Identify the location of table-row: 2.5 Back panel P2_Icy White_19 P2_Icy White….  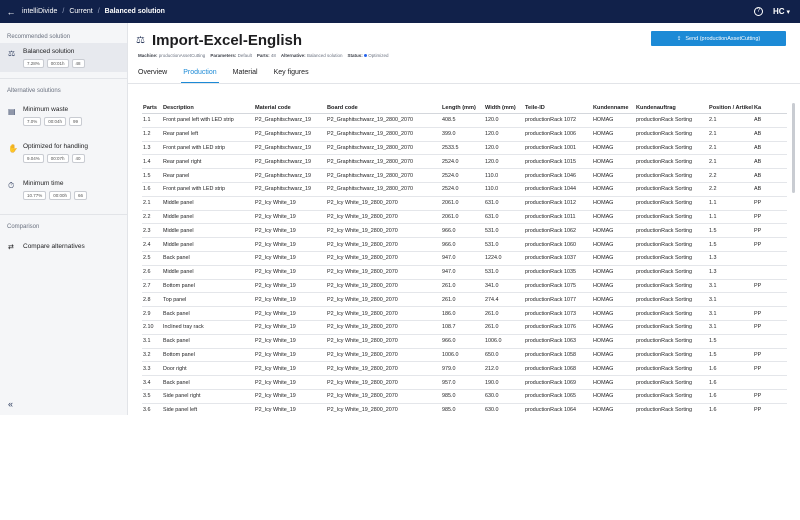
(464, 259).